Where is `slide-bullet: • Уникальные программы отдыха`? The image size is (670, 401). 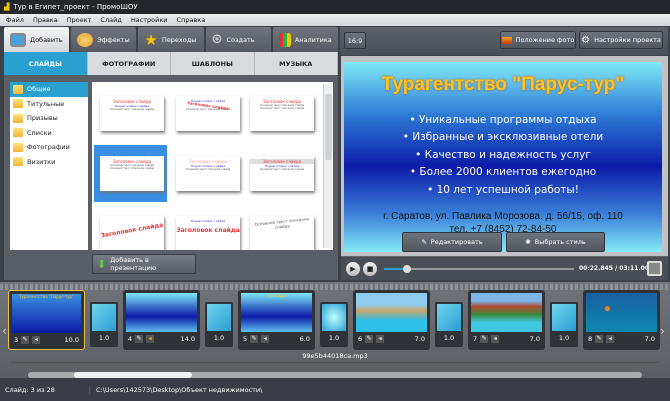
slide-bullet: • Уникальные программы отдыха is located at coordinates (503, 120).